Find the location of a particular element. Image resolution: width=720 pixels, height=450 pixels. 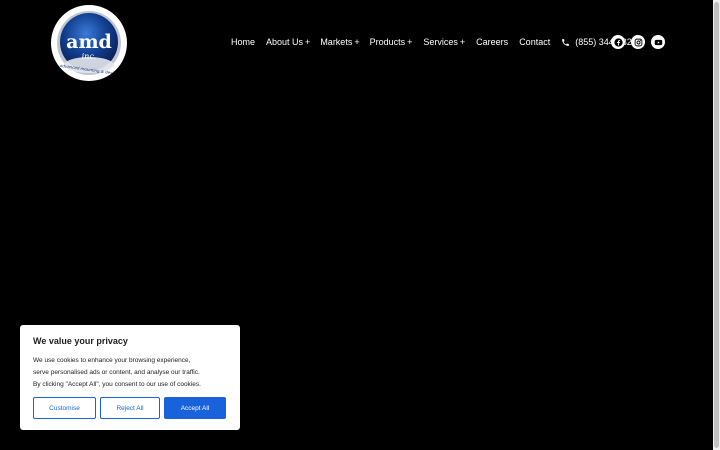

youtube-link is located at coordinates (658, 42).